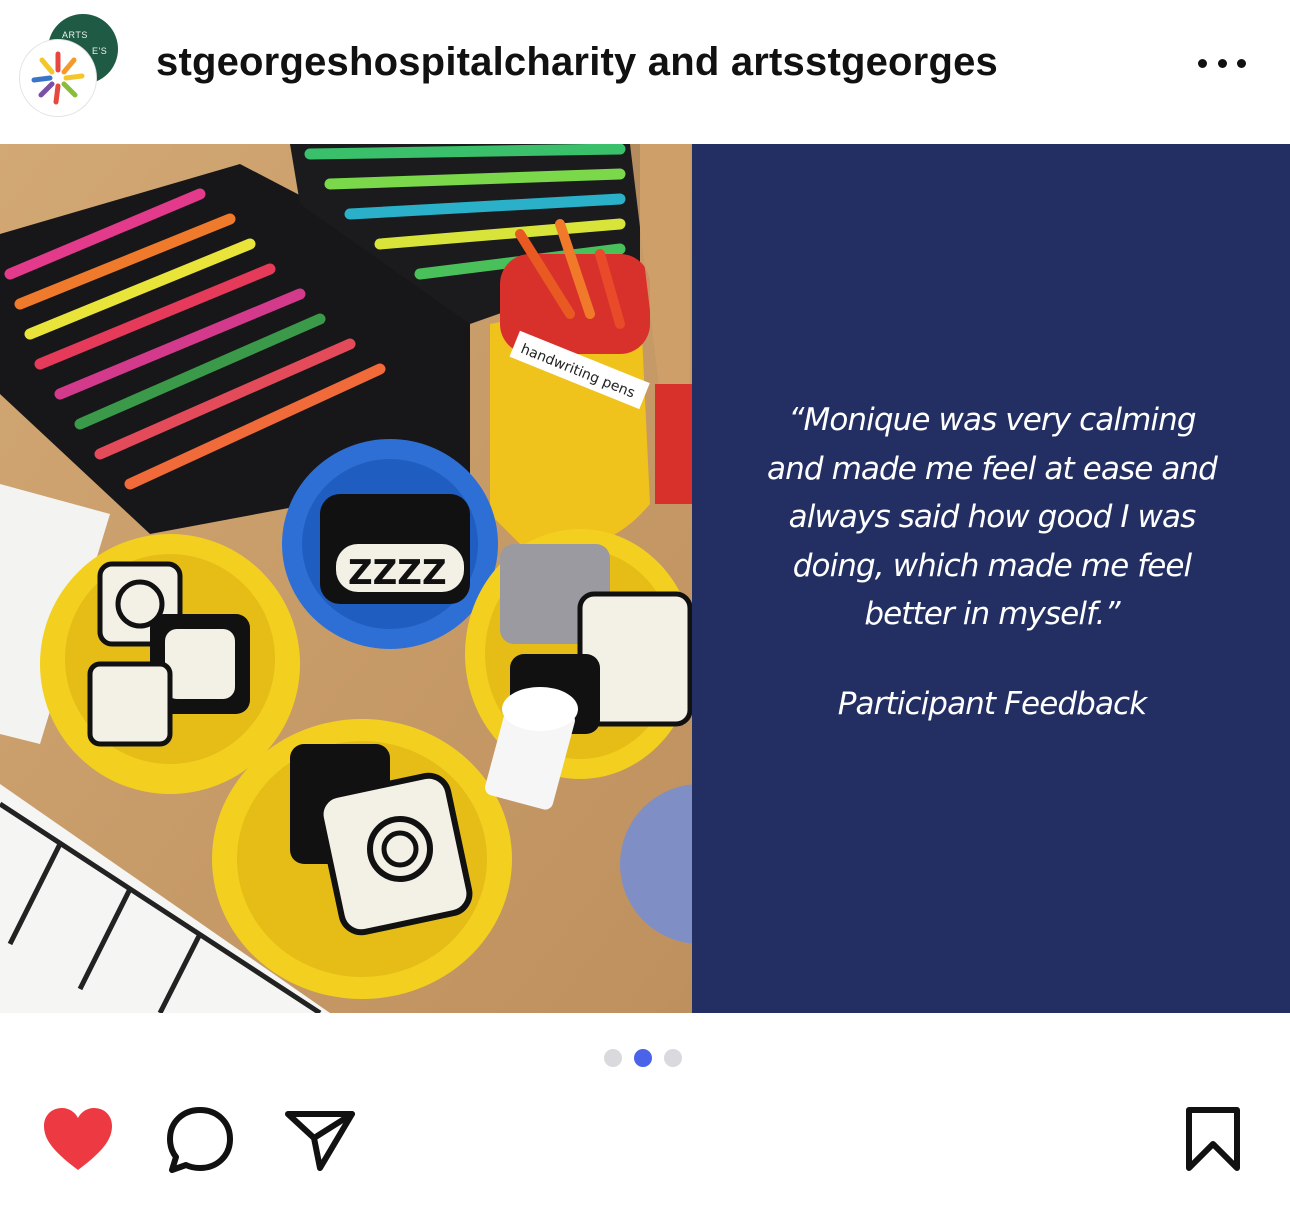 This screenshot has width=1290, height=1207. I want to click on avatar-text-suffix: E'S, so click(100, 51).